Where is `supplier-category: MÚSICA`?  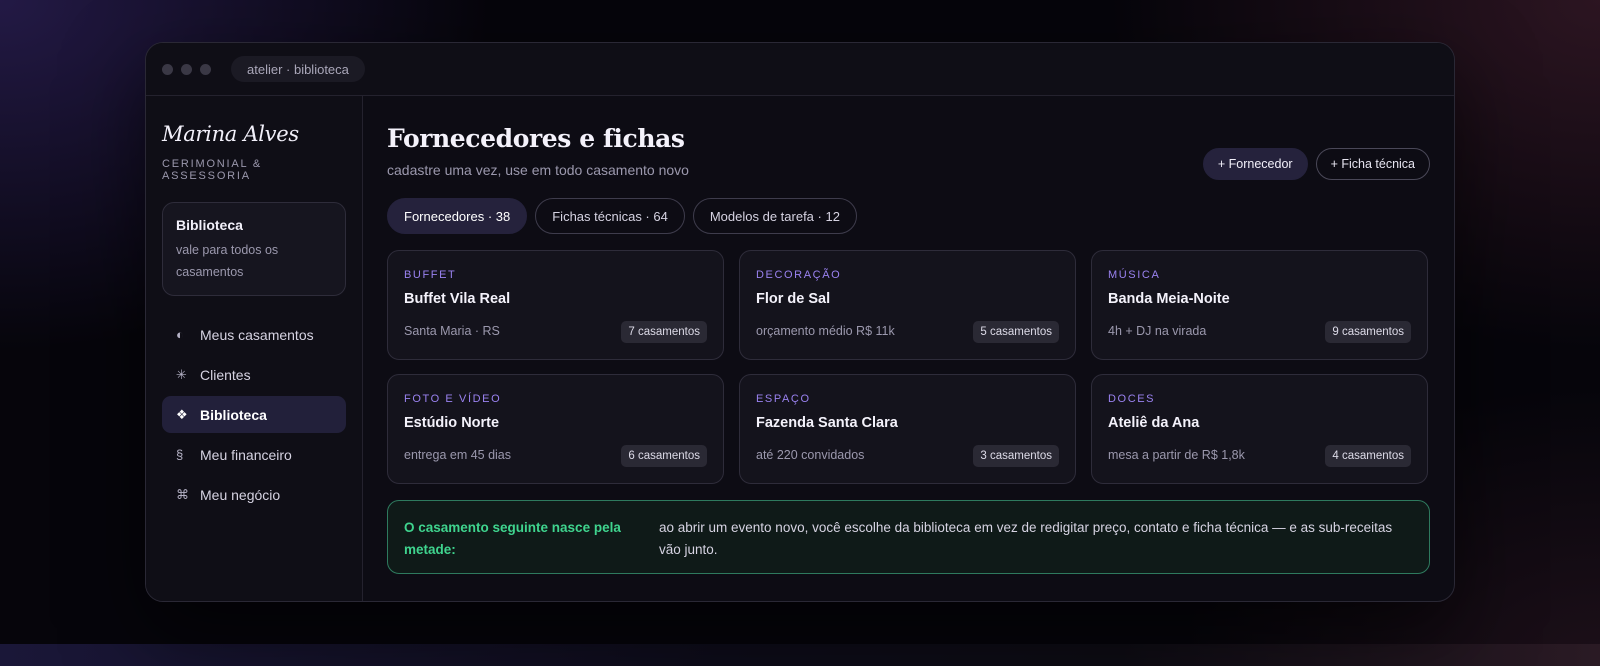 supplier-category: MÚSICA is located at coordinates (1134, 275).